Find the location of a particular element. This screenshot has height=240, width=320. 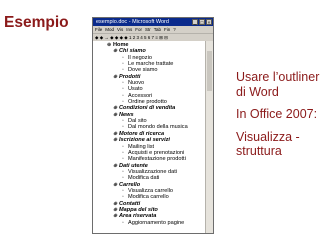

menu-item: Mod is located at coordinates (109, 29).